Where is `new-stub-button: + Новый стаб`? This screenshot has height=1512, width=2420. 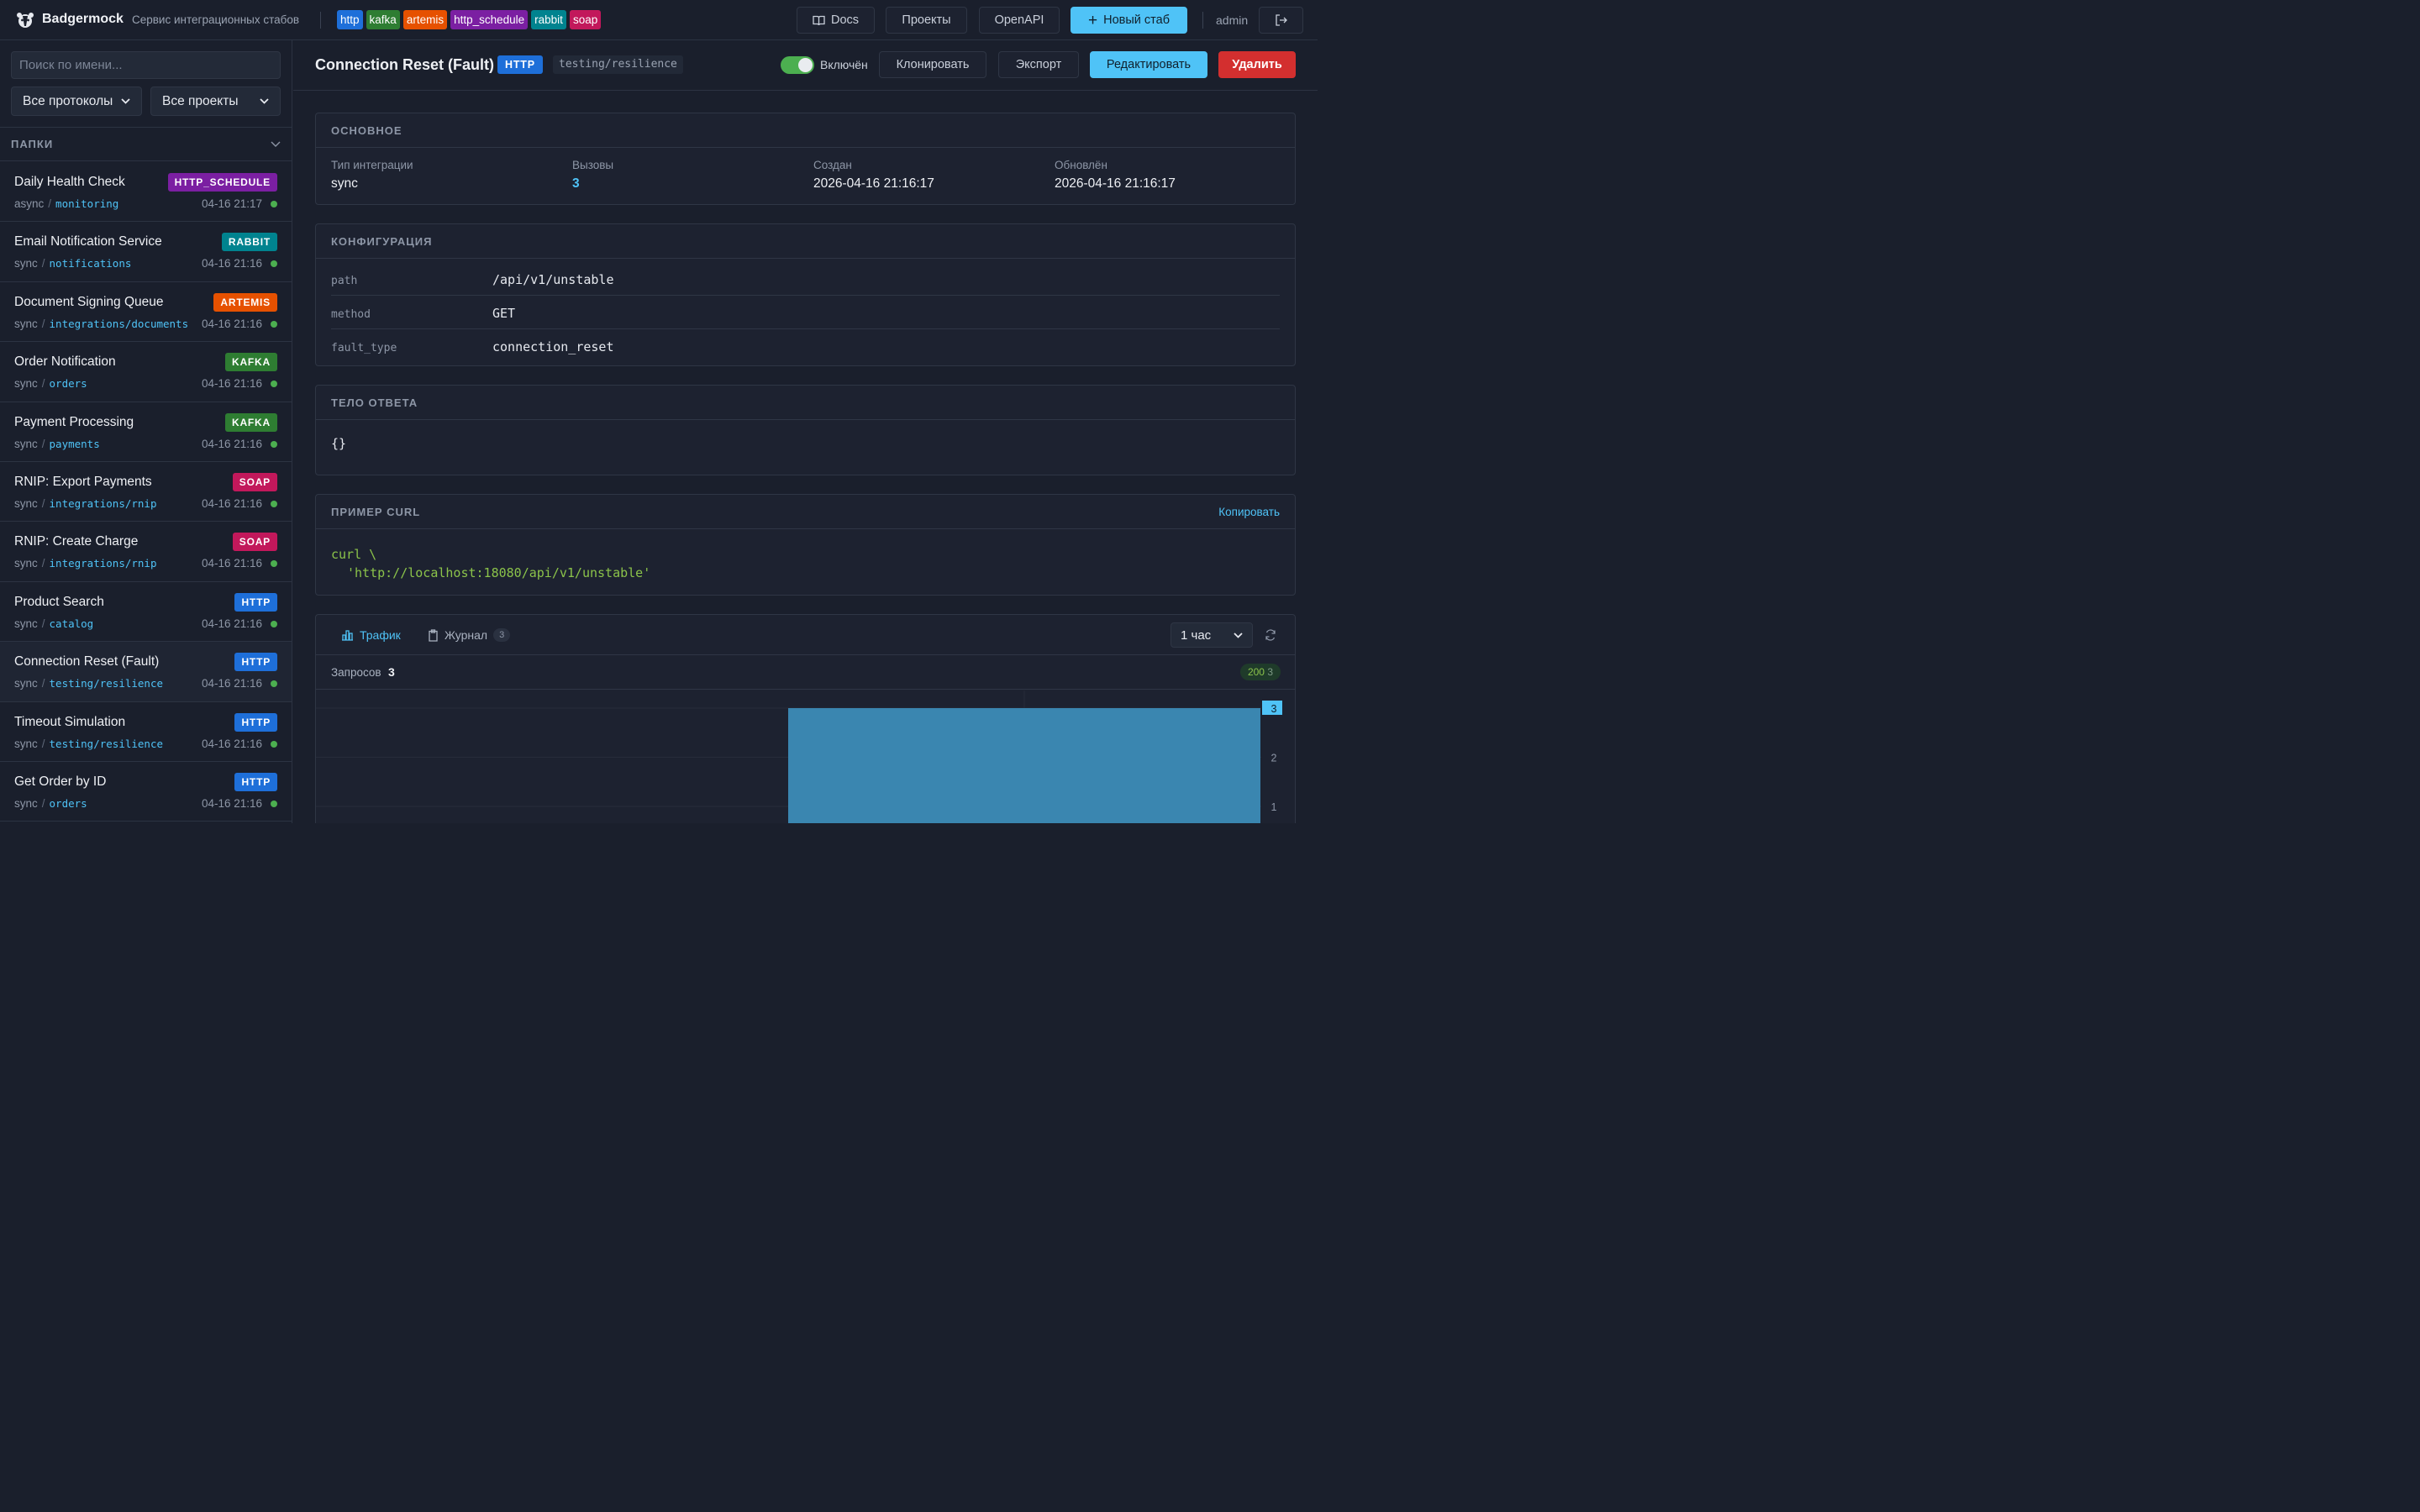
new-stub-button: + Новый стаб is located at coordinates (1129, 20).